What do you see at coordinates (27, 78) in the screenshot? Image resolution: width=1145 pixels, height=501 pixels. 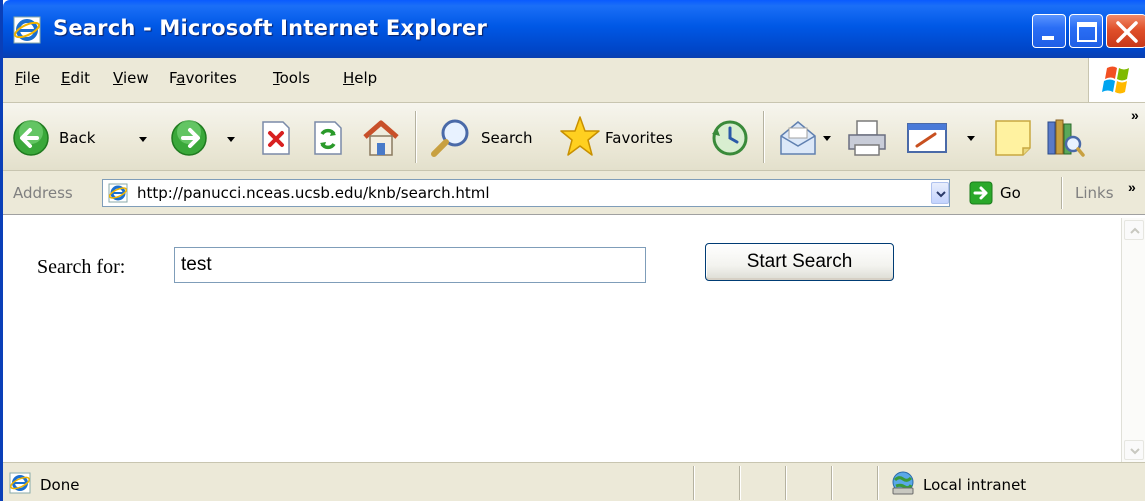 I see `menu-file: File` at bounding box center [27, 78].